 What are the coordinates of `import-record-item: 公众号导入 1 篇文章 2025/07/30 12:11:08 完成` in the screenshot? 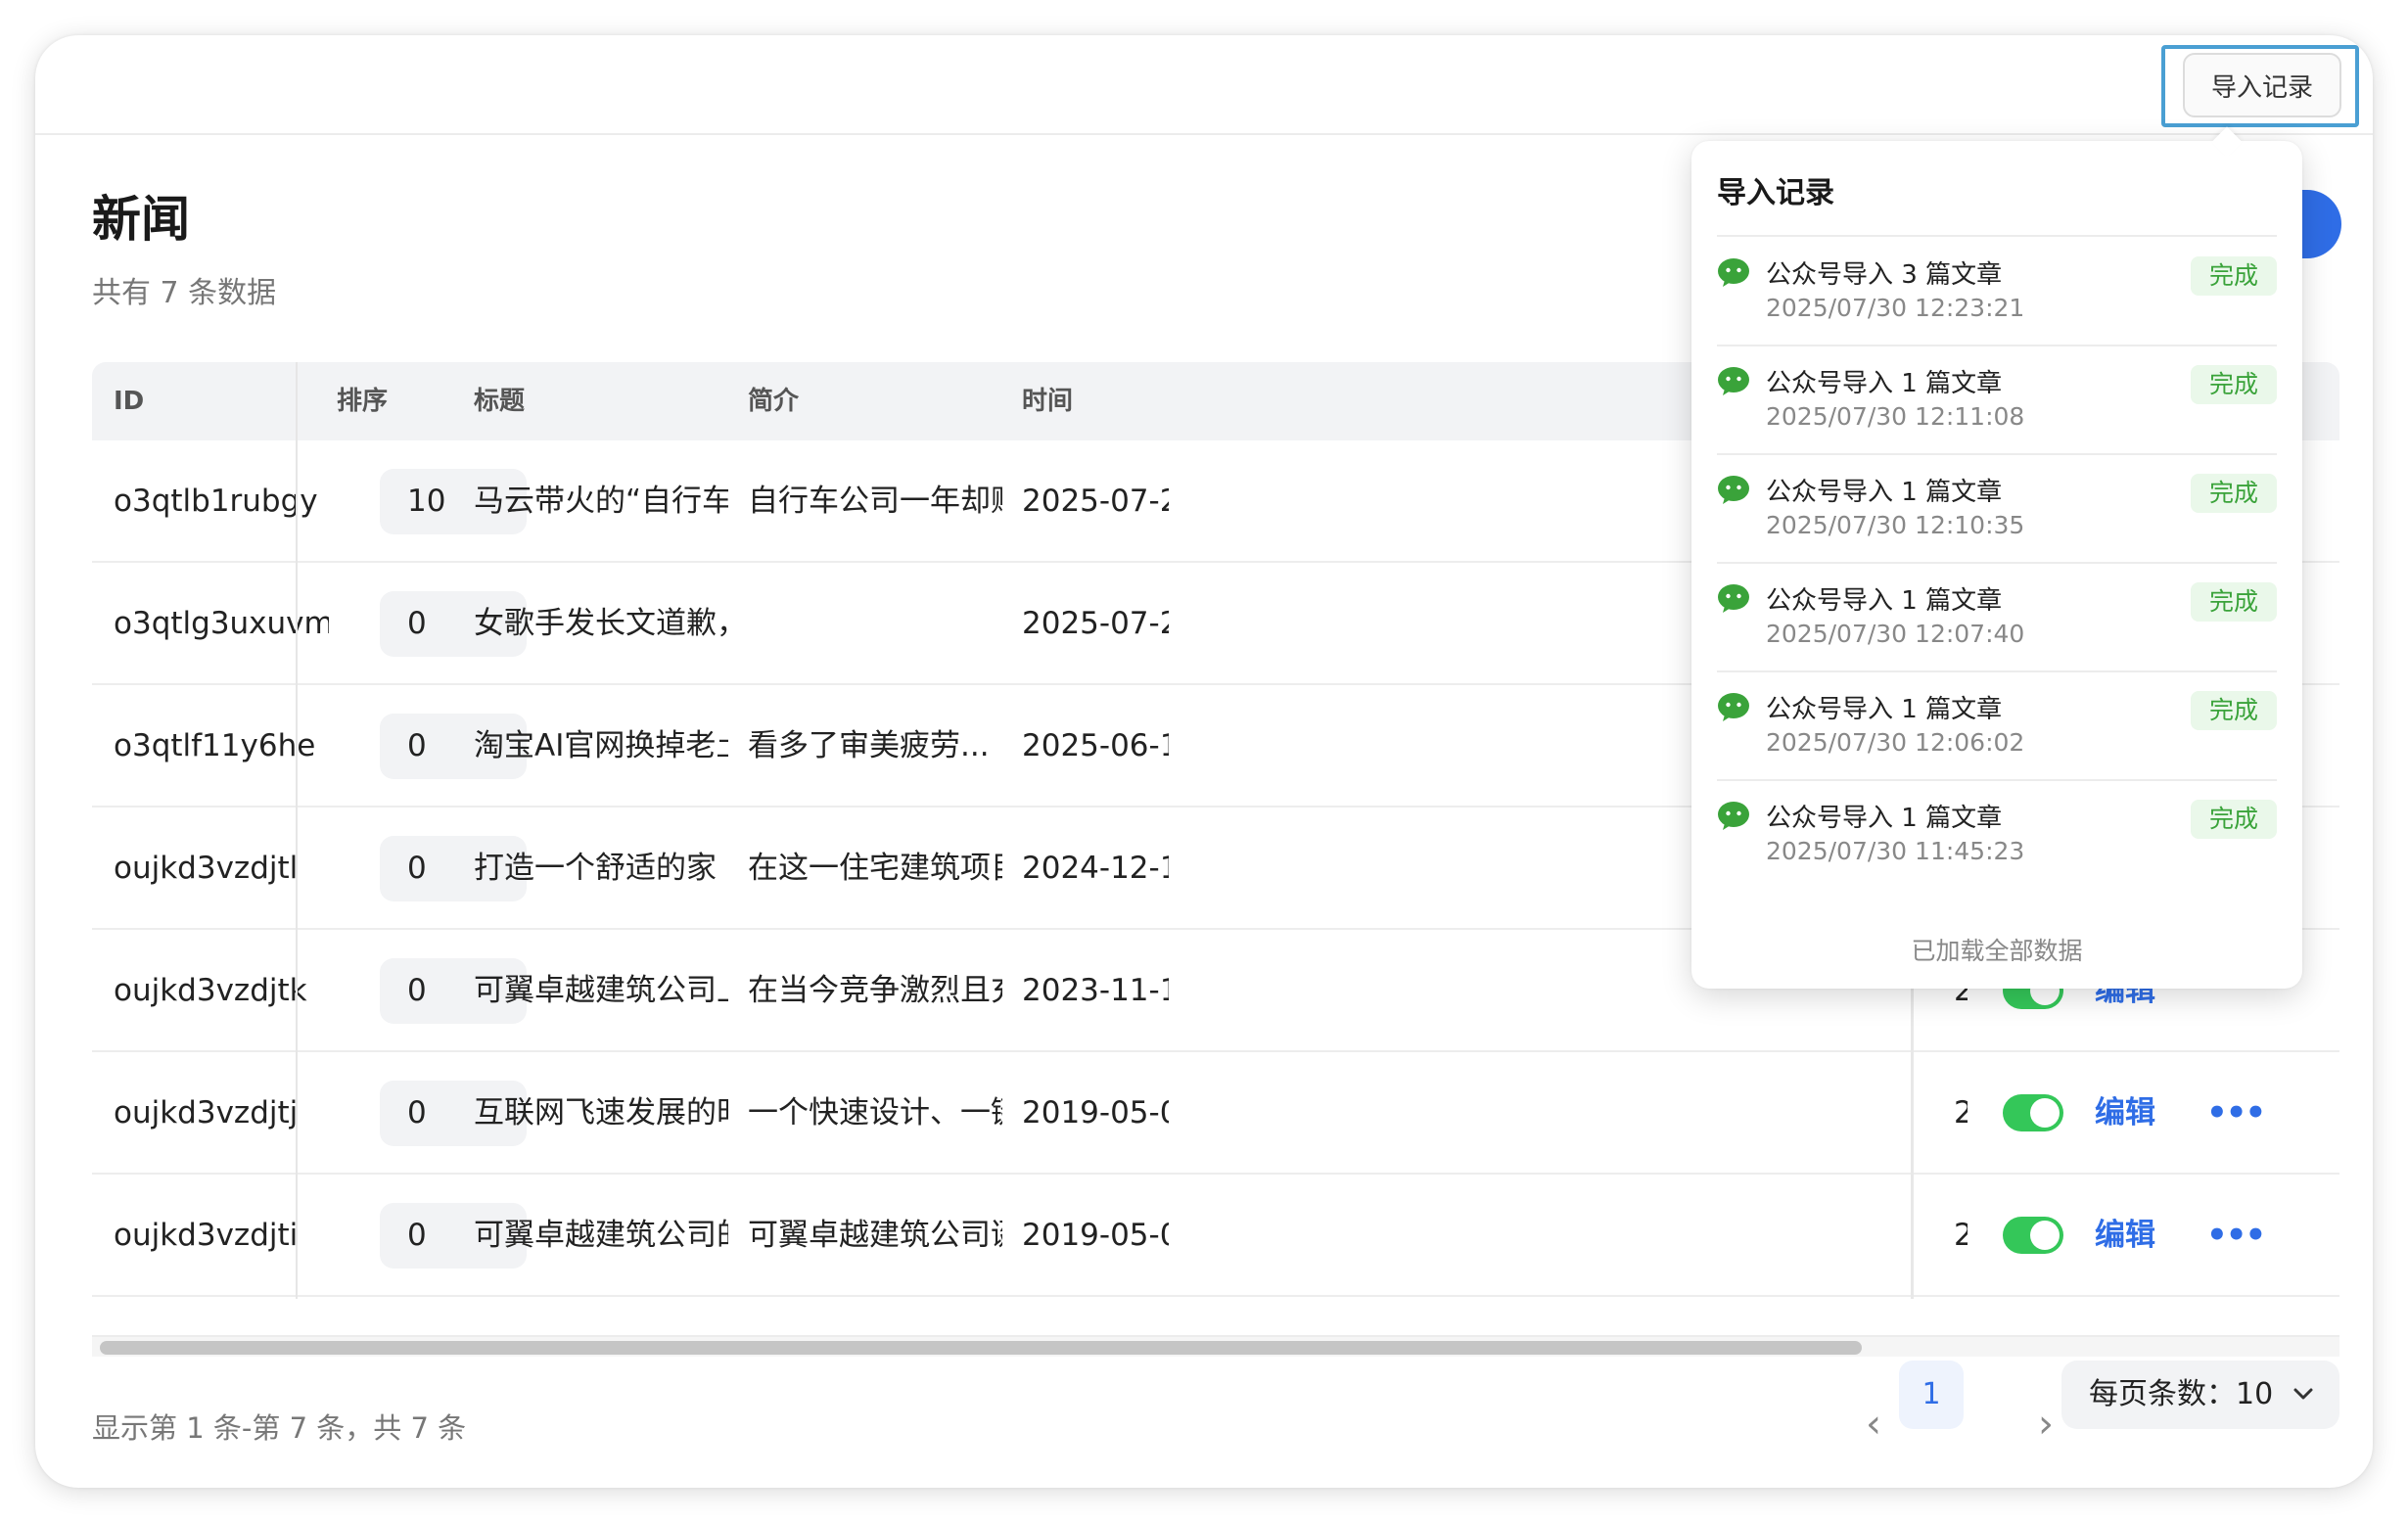 It's located at (1997, 400).